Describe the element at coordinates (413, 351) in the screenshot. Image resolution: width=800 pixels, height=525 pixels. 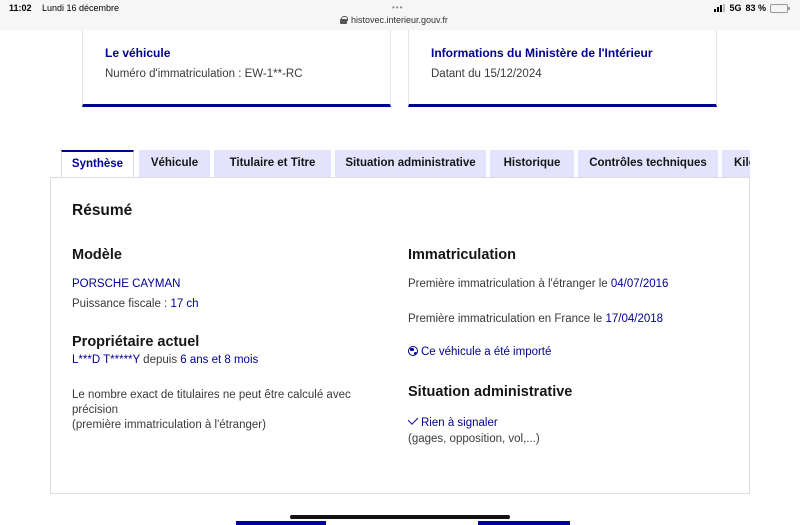
I see `globe-icon` at that location.